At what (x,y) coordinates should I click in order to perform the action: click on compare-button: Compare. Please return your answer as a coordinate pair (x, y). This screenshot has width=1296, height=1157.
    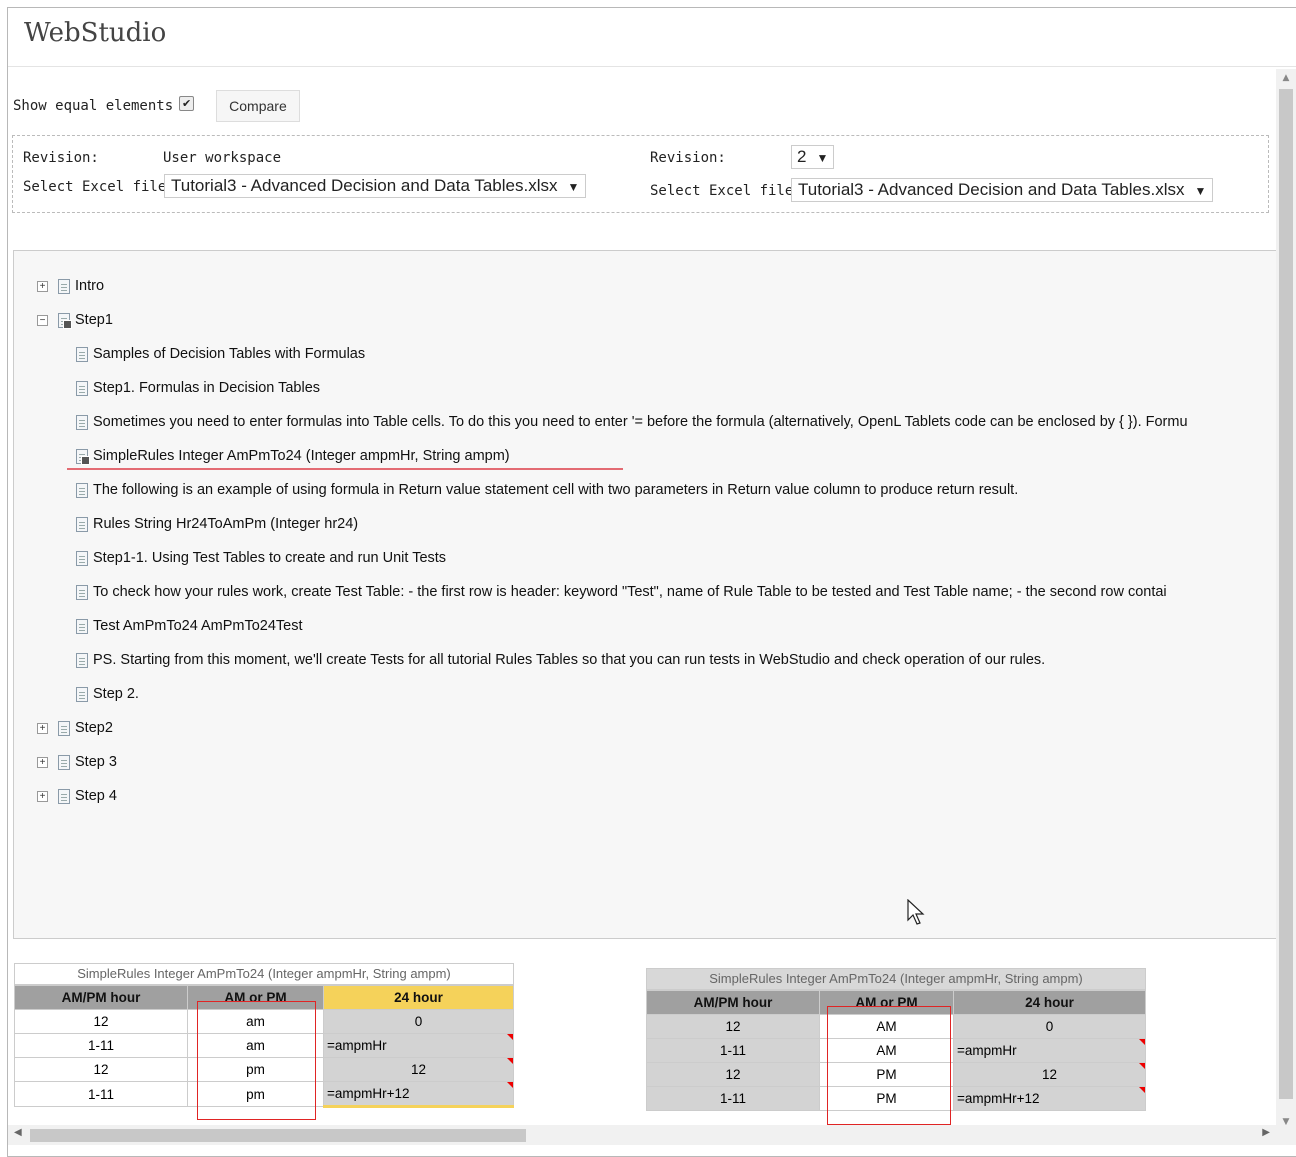
    Looking at the image, I should click on (258, 106).